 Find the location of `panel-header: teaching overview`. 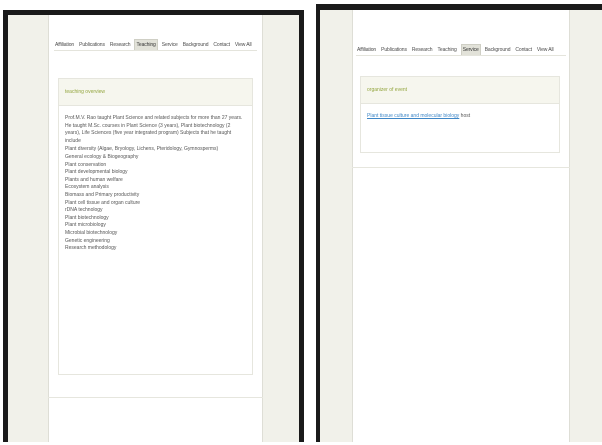

panel-header: teaching overview is located at coordinates (155, 92).